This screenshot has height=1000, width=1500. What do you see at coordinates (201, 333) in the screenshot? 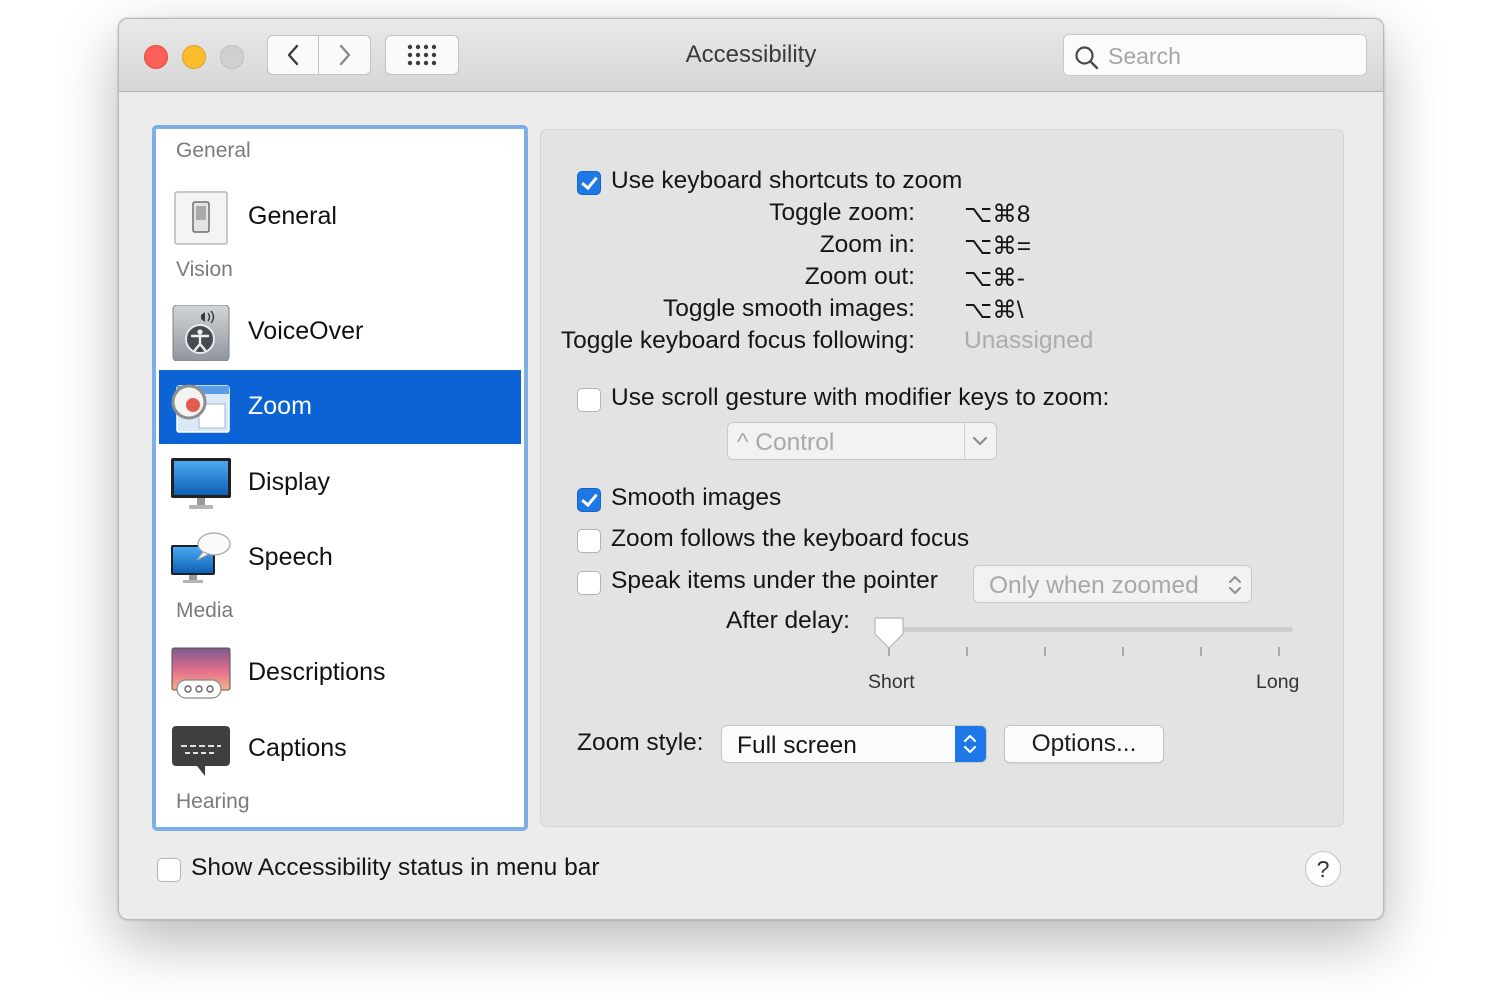
I see `voiceover-icon` at bounding box center [201, 333].